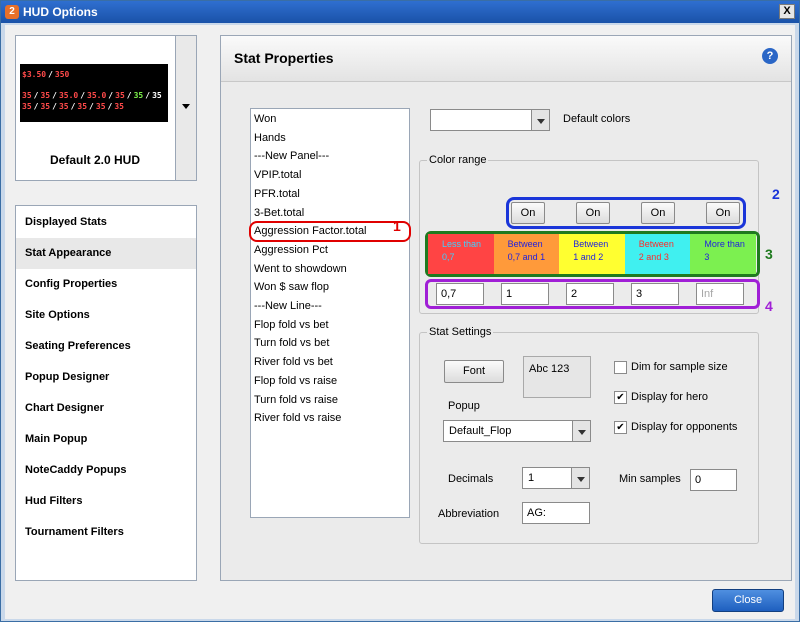 This screenshot has height=622, width=800. What do you see at coordinates (460, 294) in the screenshot?
I see `threshold-input: 0,7` at bounding box center [460, 294].